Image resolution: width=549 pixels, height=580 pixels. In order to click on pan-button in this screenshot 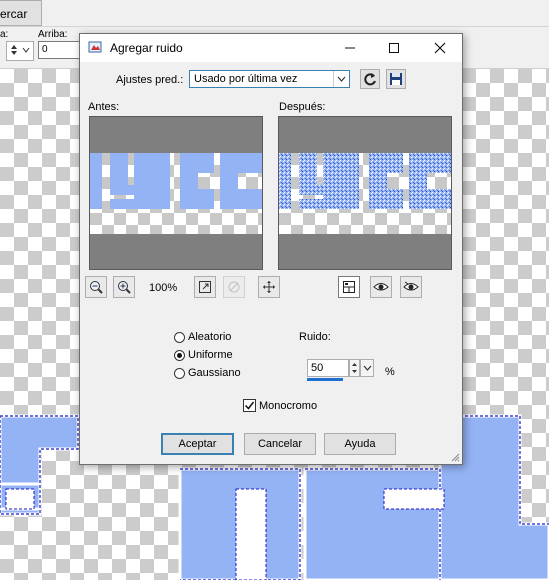, I will do `click(269, 287)`.